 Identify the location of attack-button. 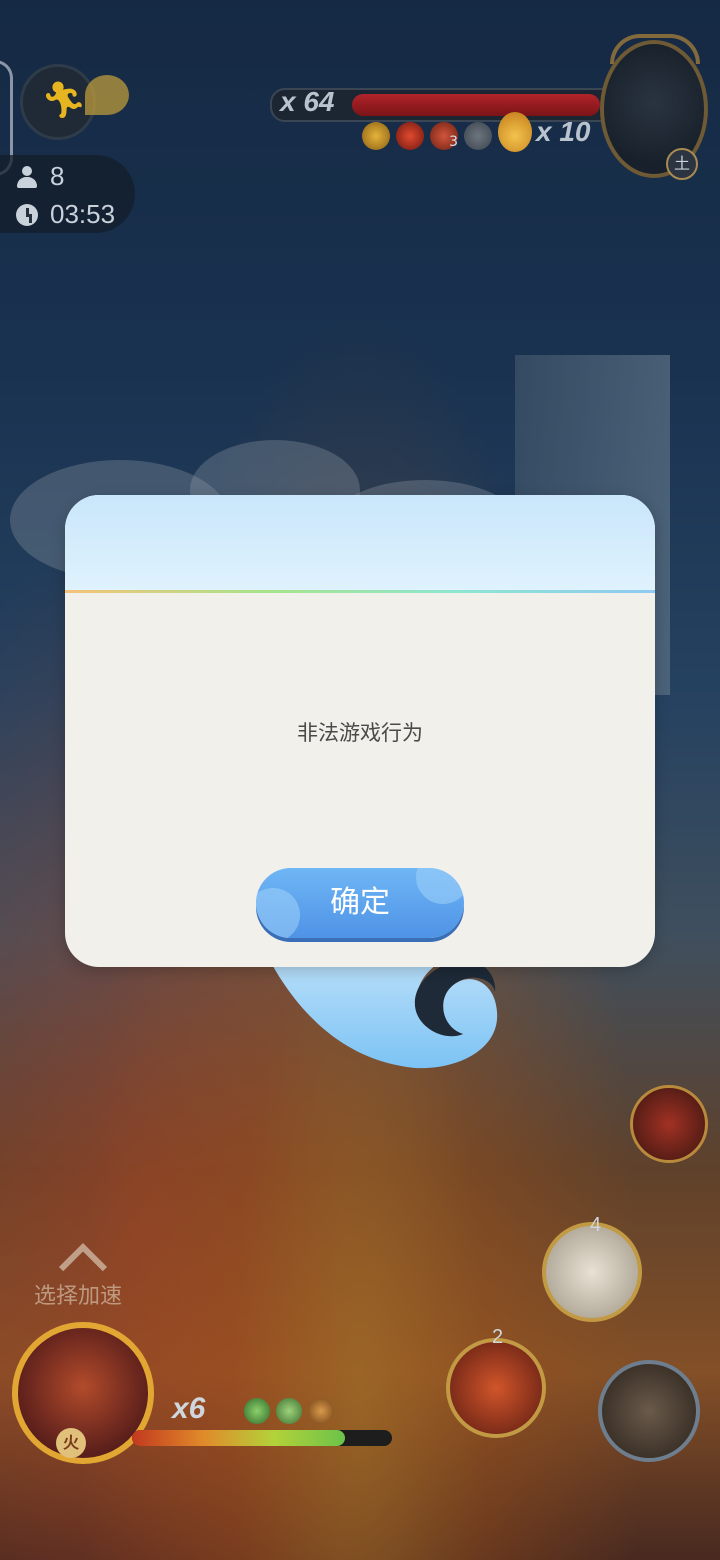
(649, 1411).